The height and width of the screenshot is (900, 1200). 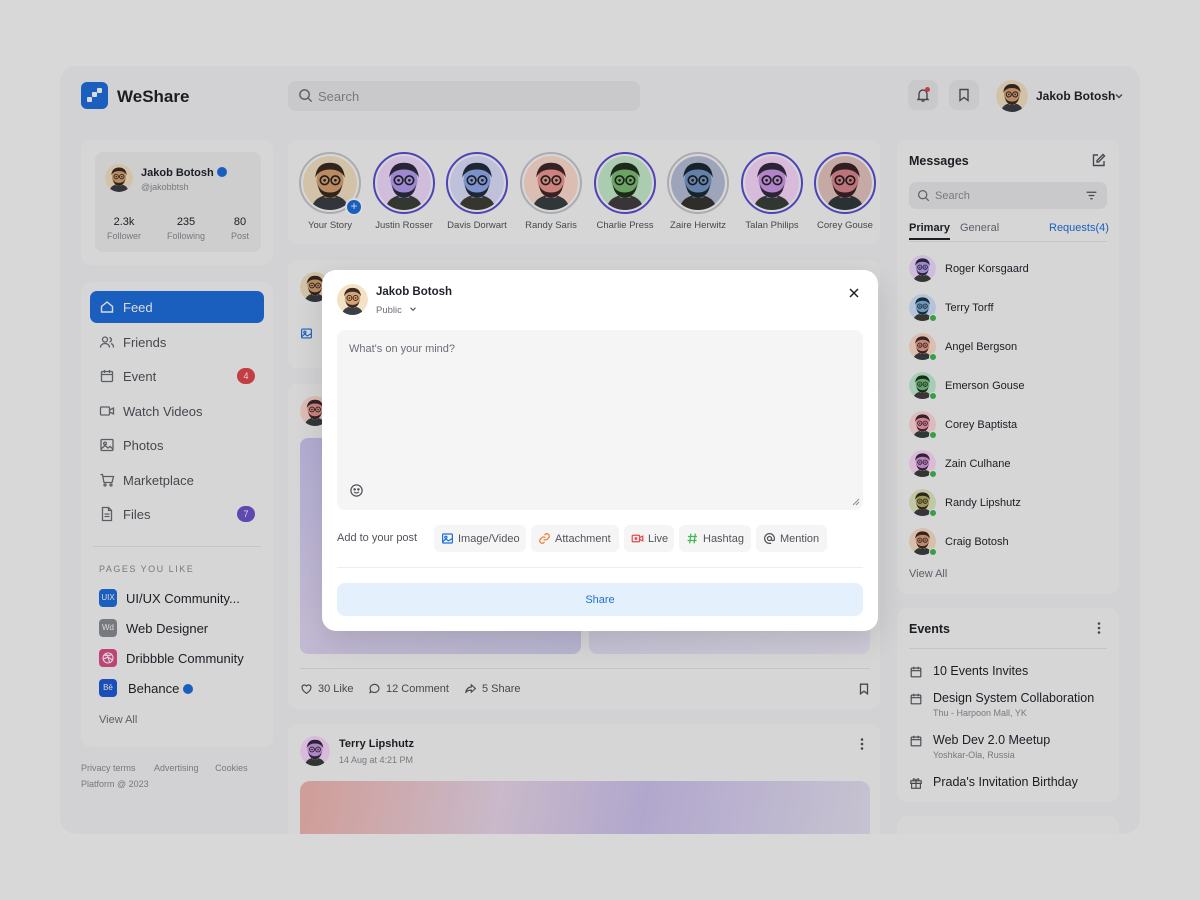 I want to click on close-icon, so click(x=854, y=293).